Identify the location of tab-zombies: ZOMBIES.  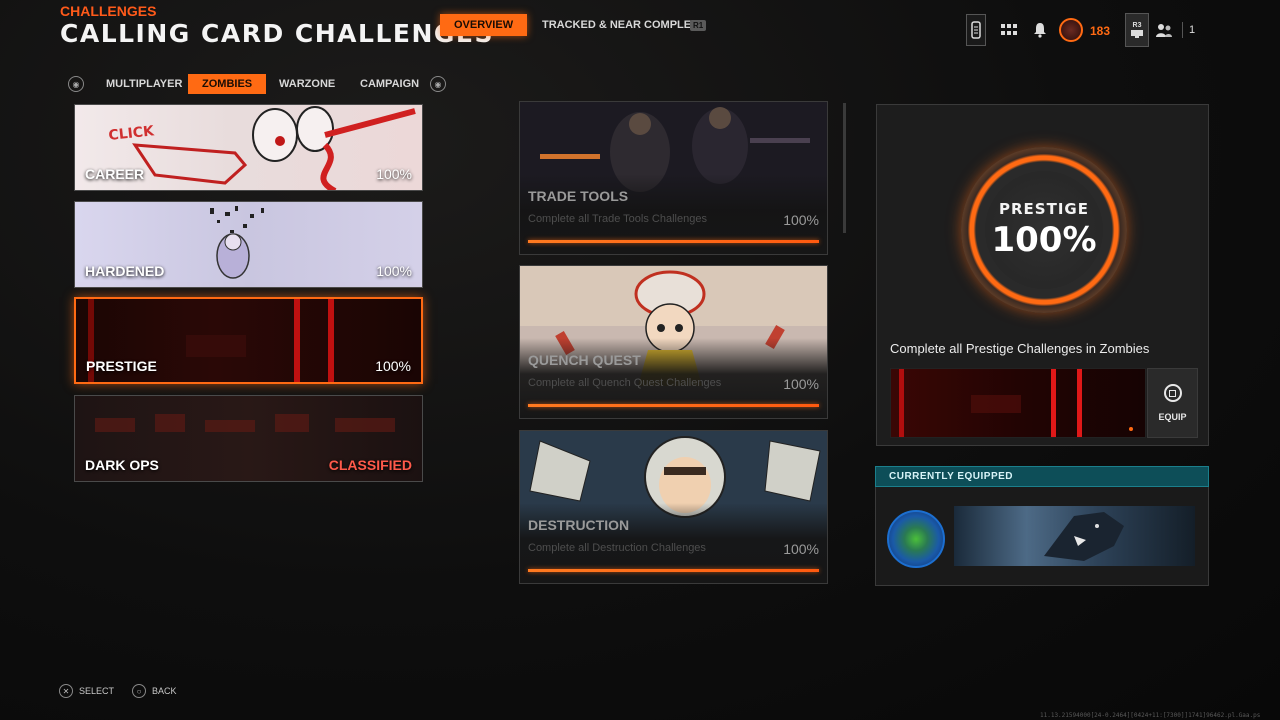
(227, 84).